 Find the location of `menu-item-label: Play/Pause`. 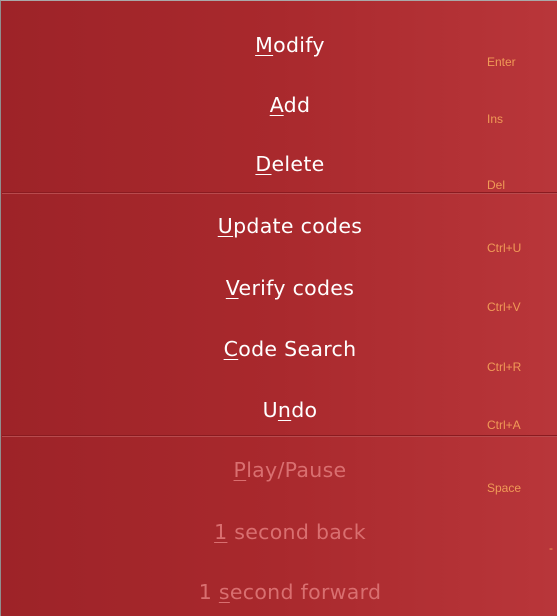

menu-item-label: Play/Pause is located at coordinates (290, 470).